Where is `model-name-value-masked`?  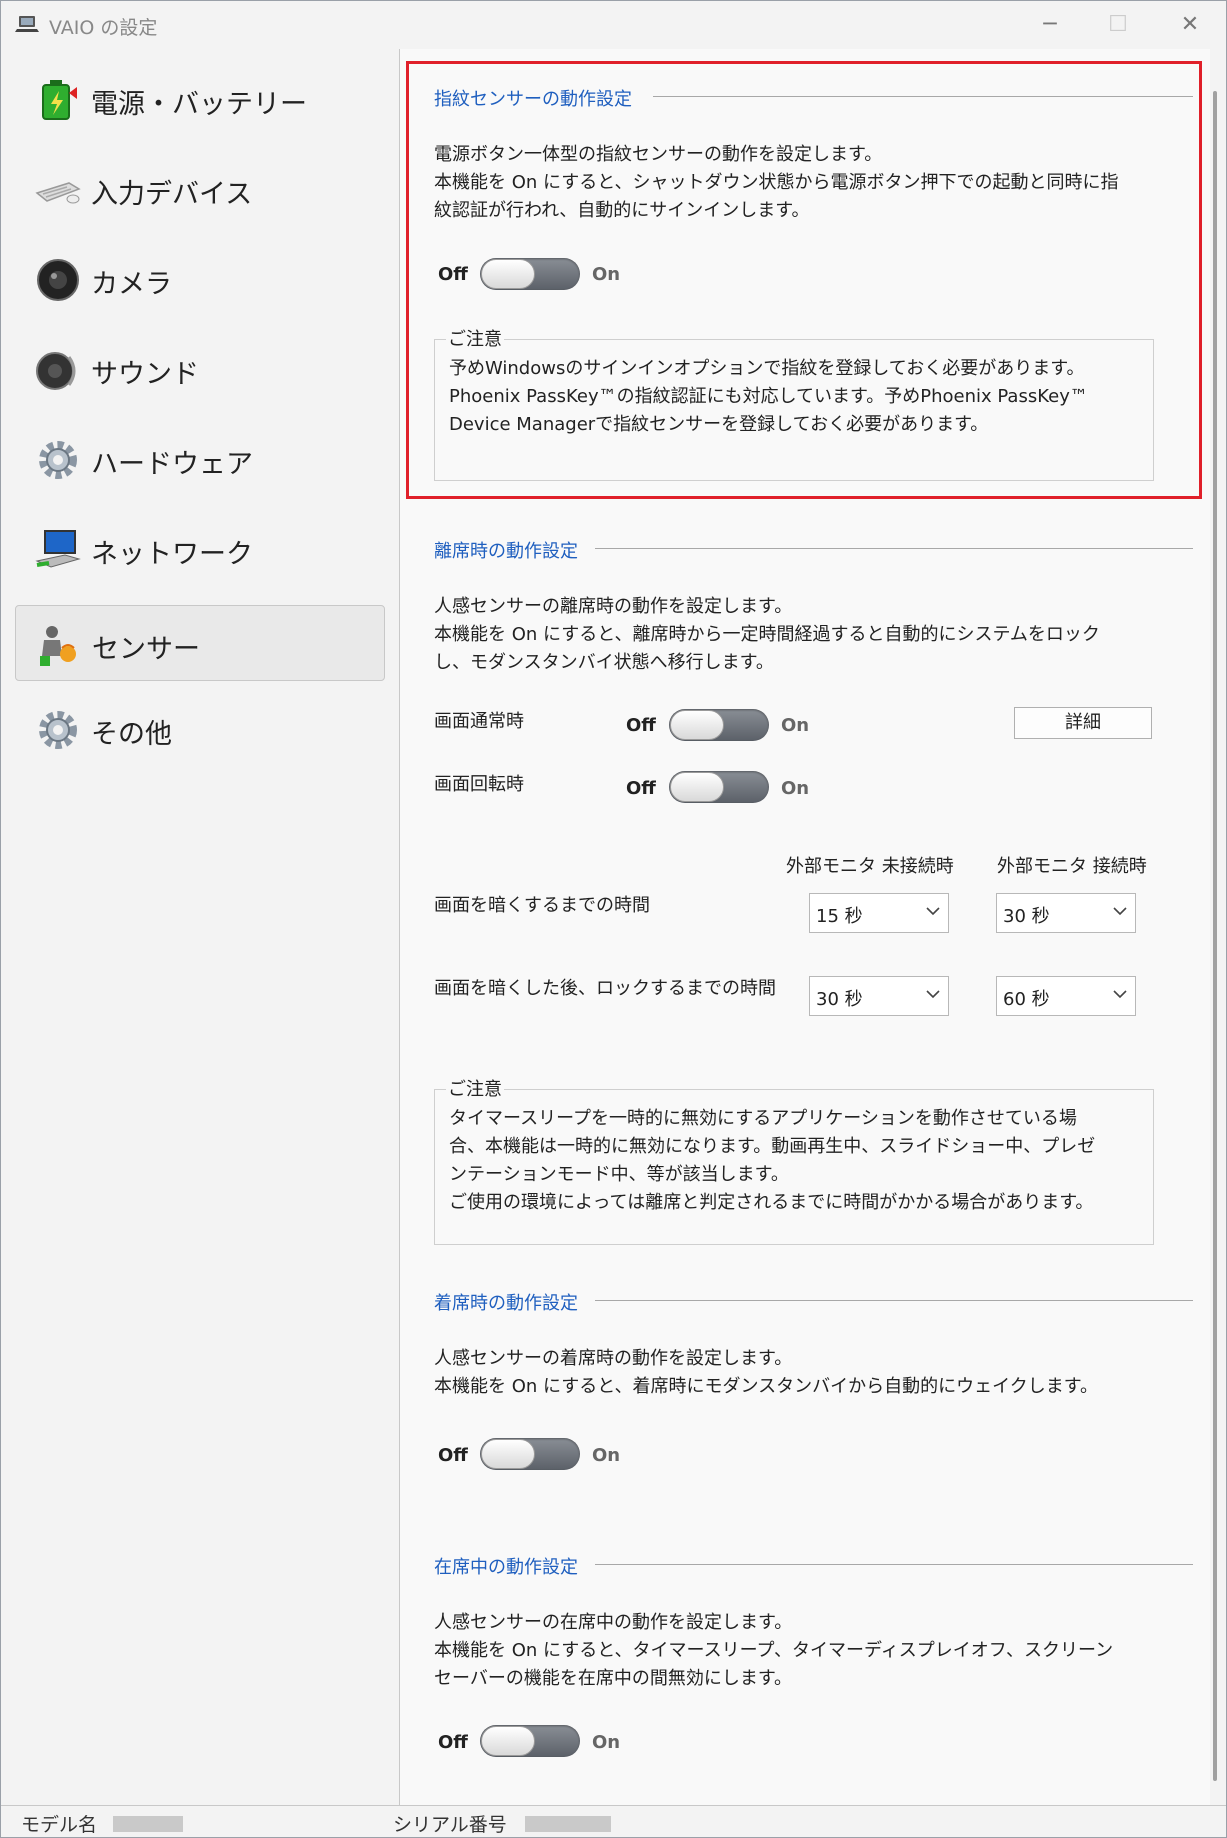 model-name-value-masked is located at coordinates (148, 1824).